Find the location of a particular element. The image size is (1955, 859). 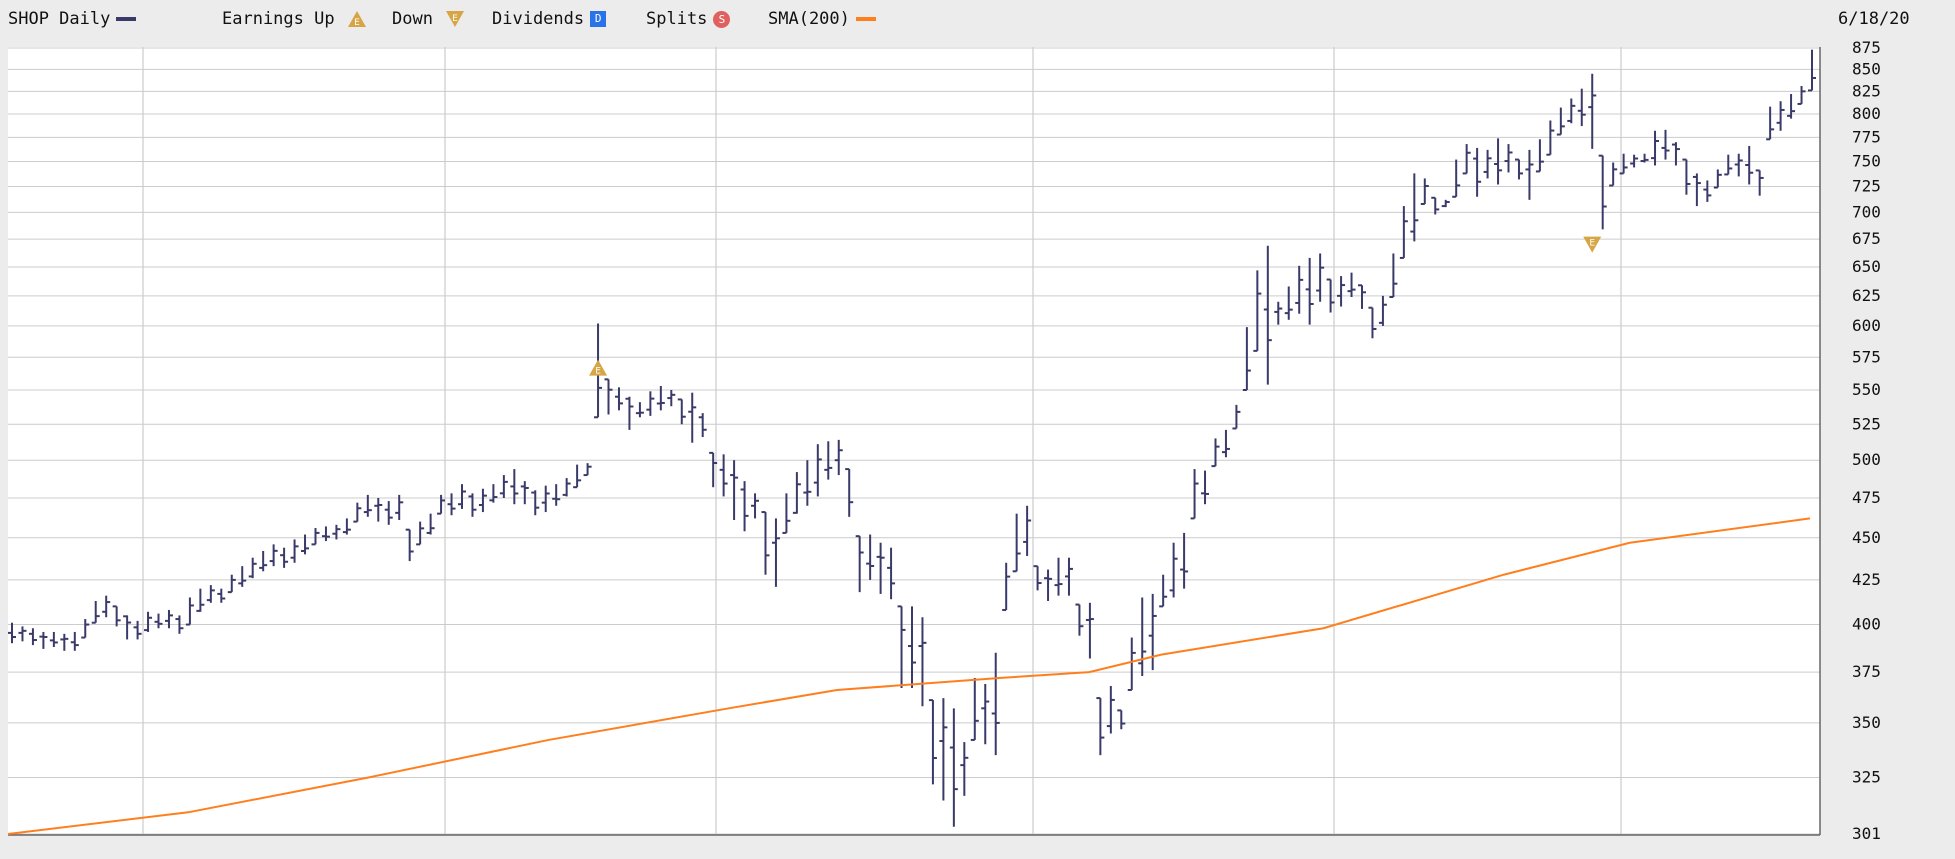

y-tick-label: 825 is located at coordinates (1866, 90).